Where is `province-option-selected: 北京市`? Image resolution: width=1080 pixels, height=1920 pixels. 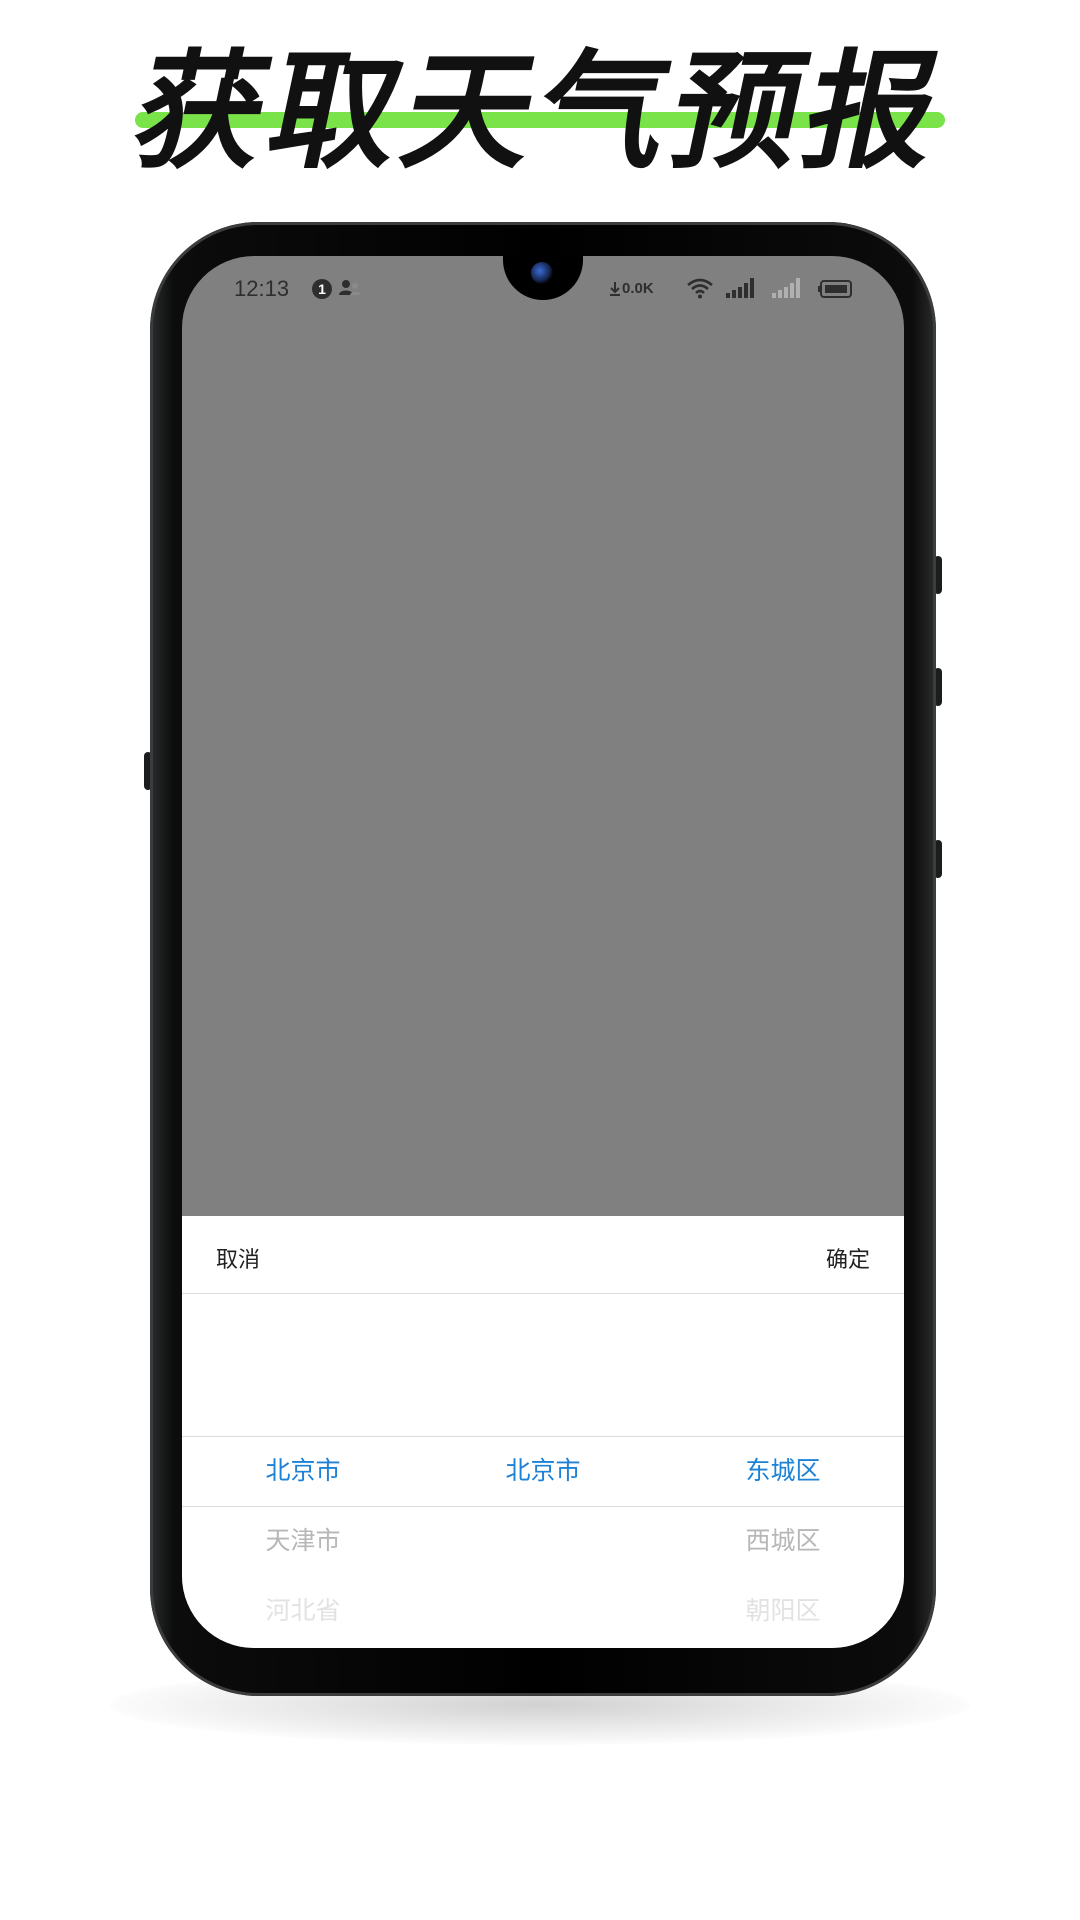
province-option-selected: 北京市 is located at coordinates (303, 1471).